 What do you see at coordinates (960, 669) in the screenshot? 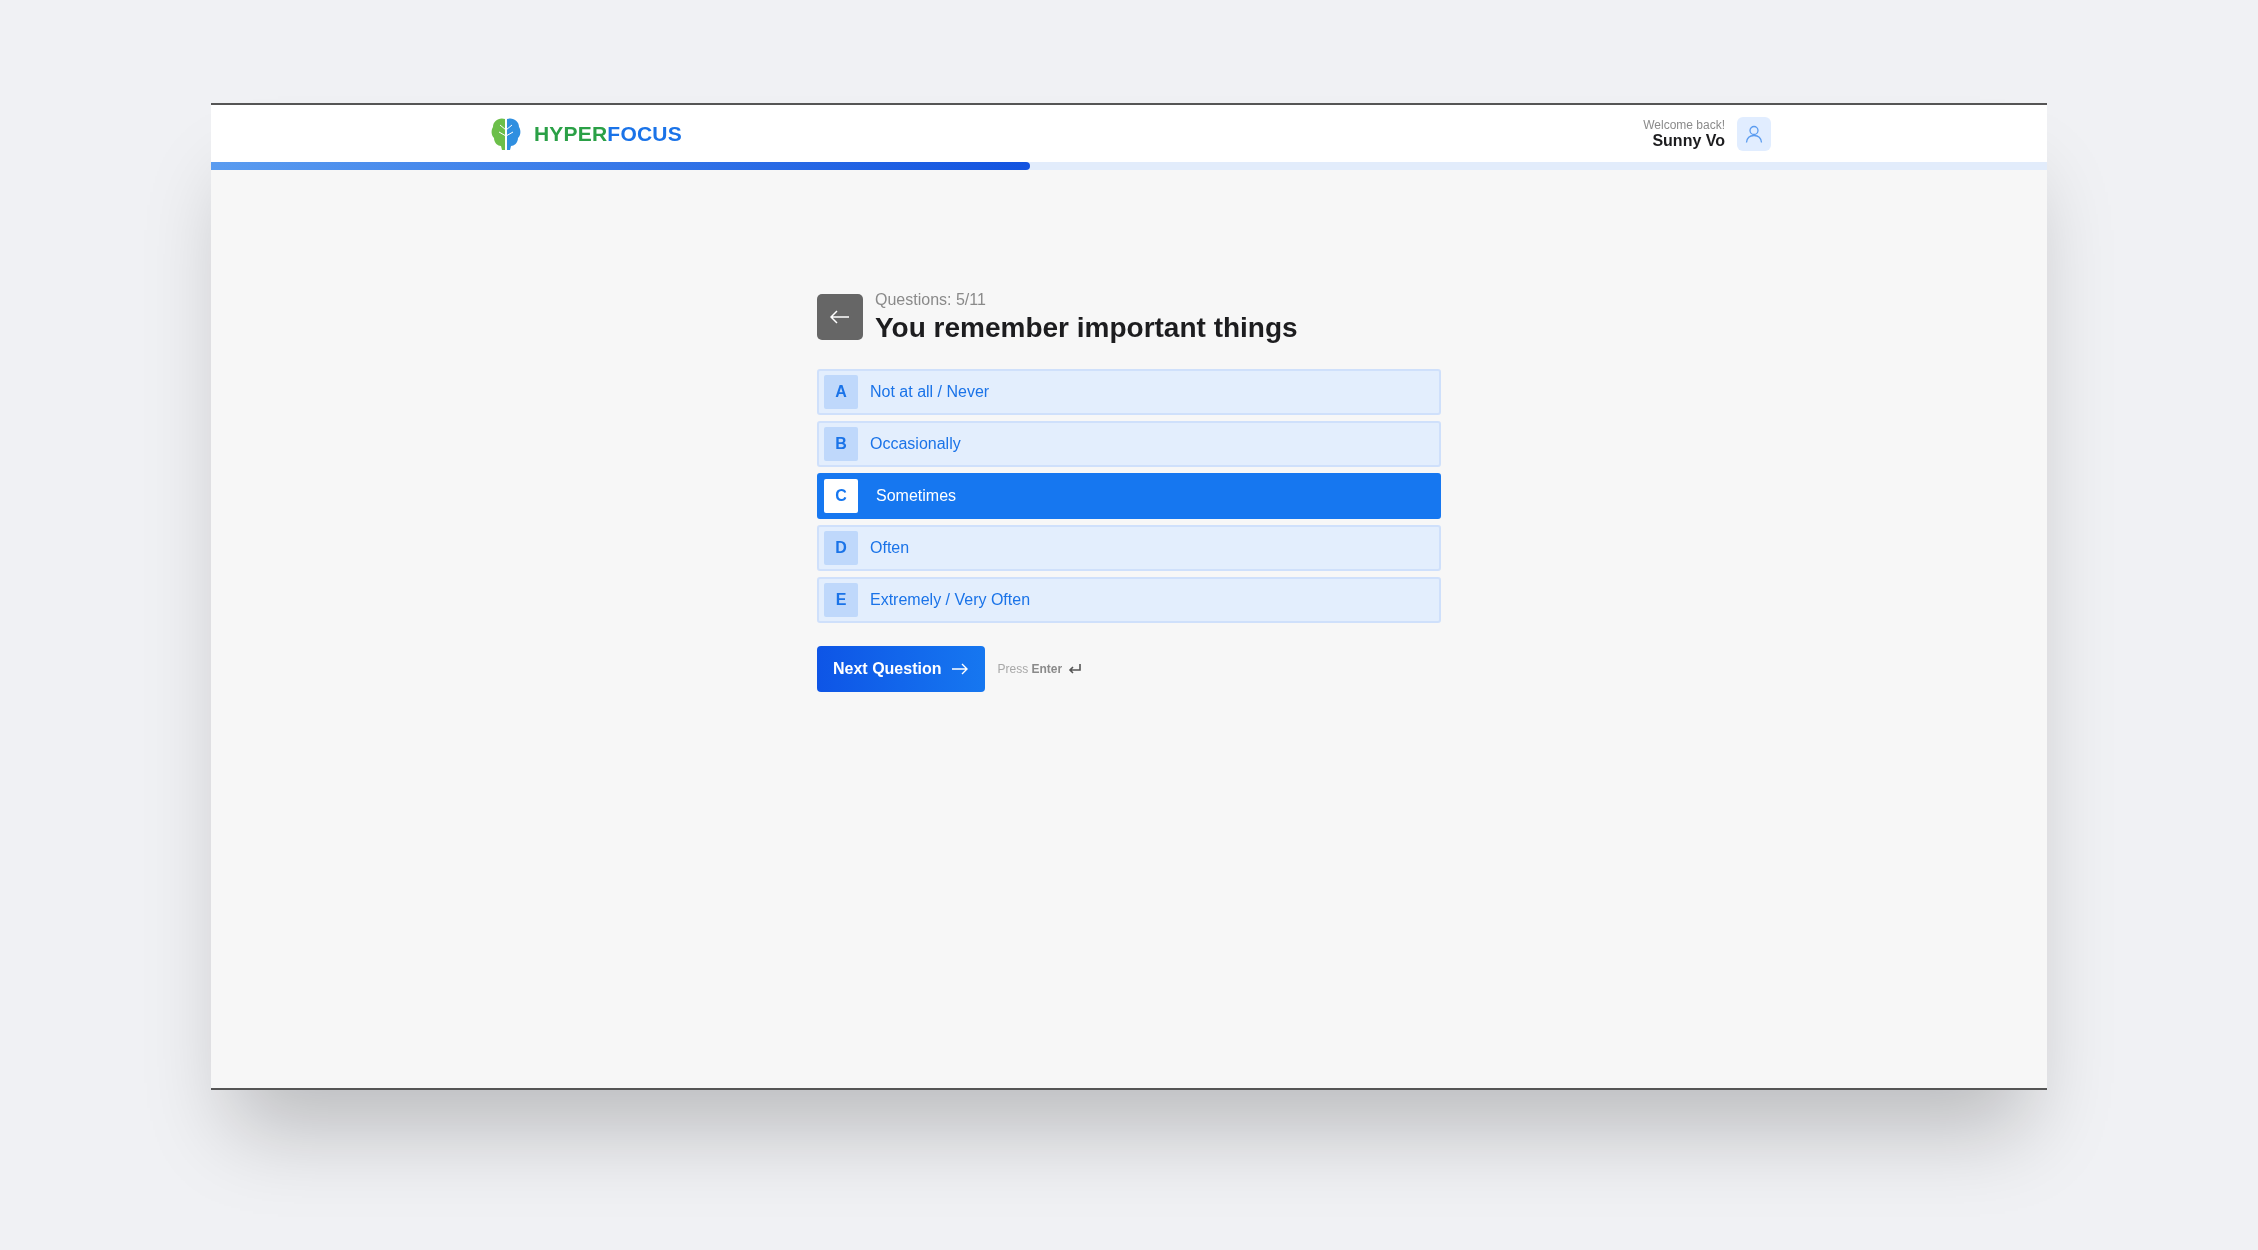
I see `arrow-right-icon` at bounding box center [960, 669].